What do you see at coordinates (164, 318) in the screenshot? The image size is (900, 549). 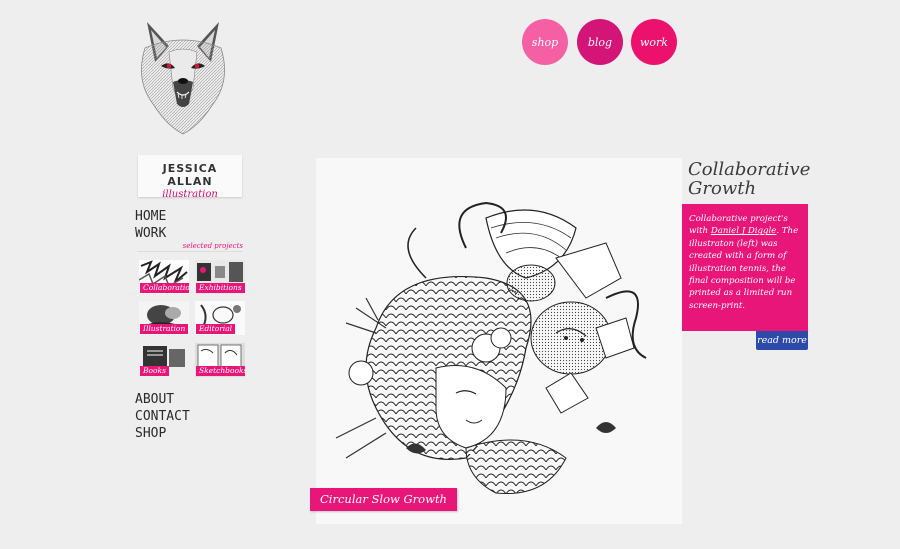 I see `thumb-illustration: Illustration` at bounding box center [164, 318].